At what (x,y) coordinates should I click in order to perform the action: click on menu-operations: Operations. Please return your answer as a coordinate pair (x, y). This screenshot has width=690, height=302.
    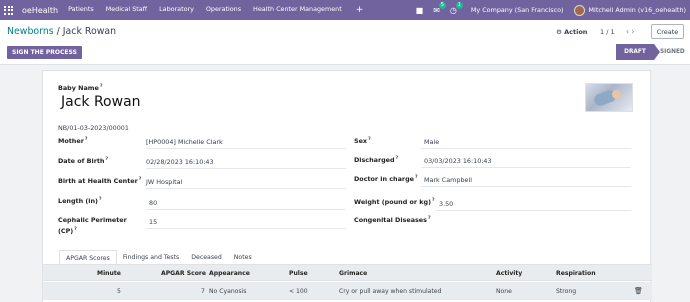
    Looking at the image, I should click on (223, 10).